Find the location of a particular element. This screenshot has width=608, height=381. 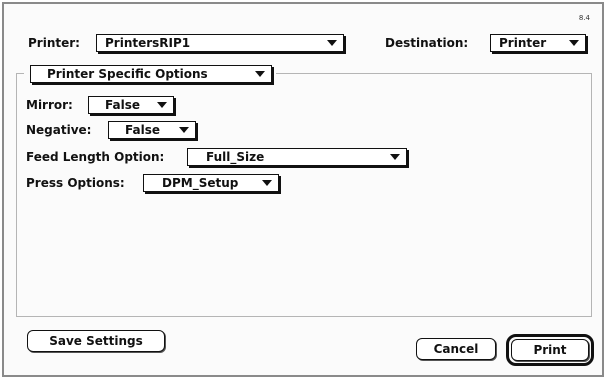

feed-length-label: Feed Length Option: is located at coordinates (95, 157).